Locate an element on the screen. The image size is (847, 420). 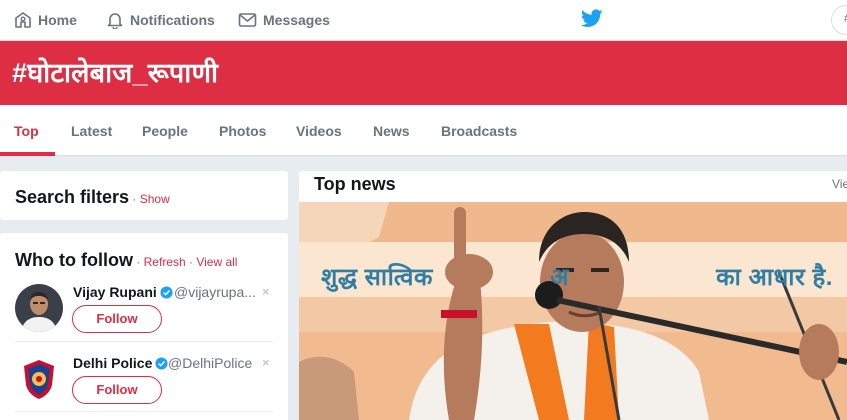
nav-home-label: Home is located at coordinates (57, 20).